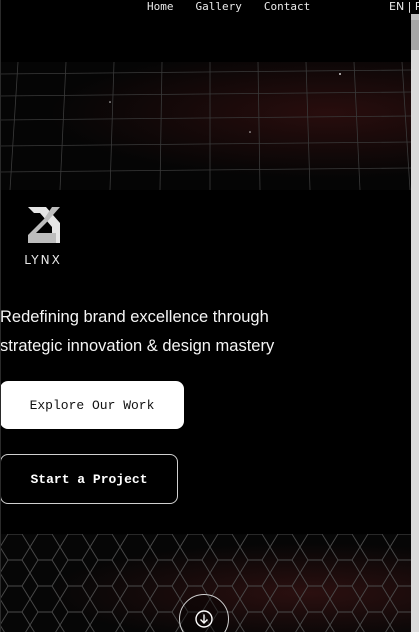 This screenshot has width=419, height=632. I want to click on arrow-down-icon, so click(204, 619).